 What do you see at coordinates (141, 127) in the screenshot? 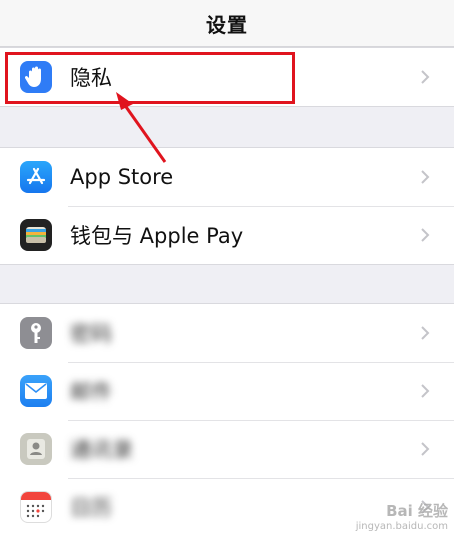
I see `annotation-arrow` at bounding box center [141, 127].